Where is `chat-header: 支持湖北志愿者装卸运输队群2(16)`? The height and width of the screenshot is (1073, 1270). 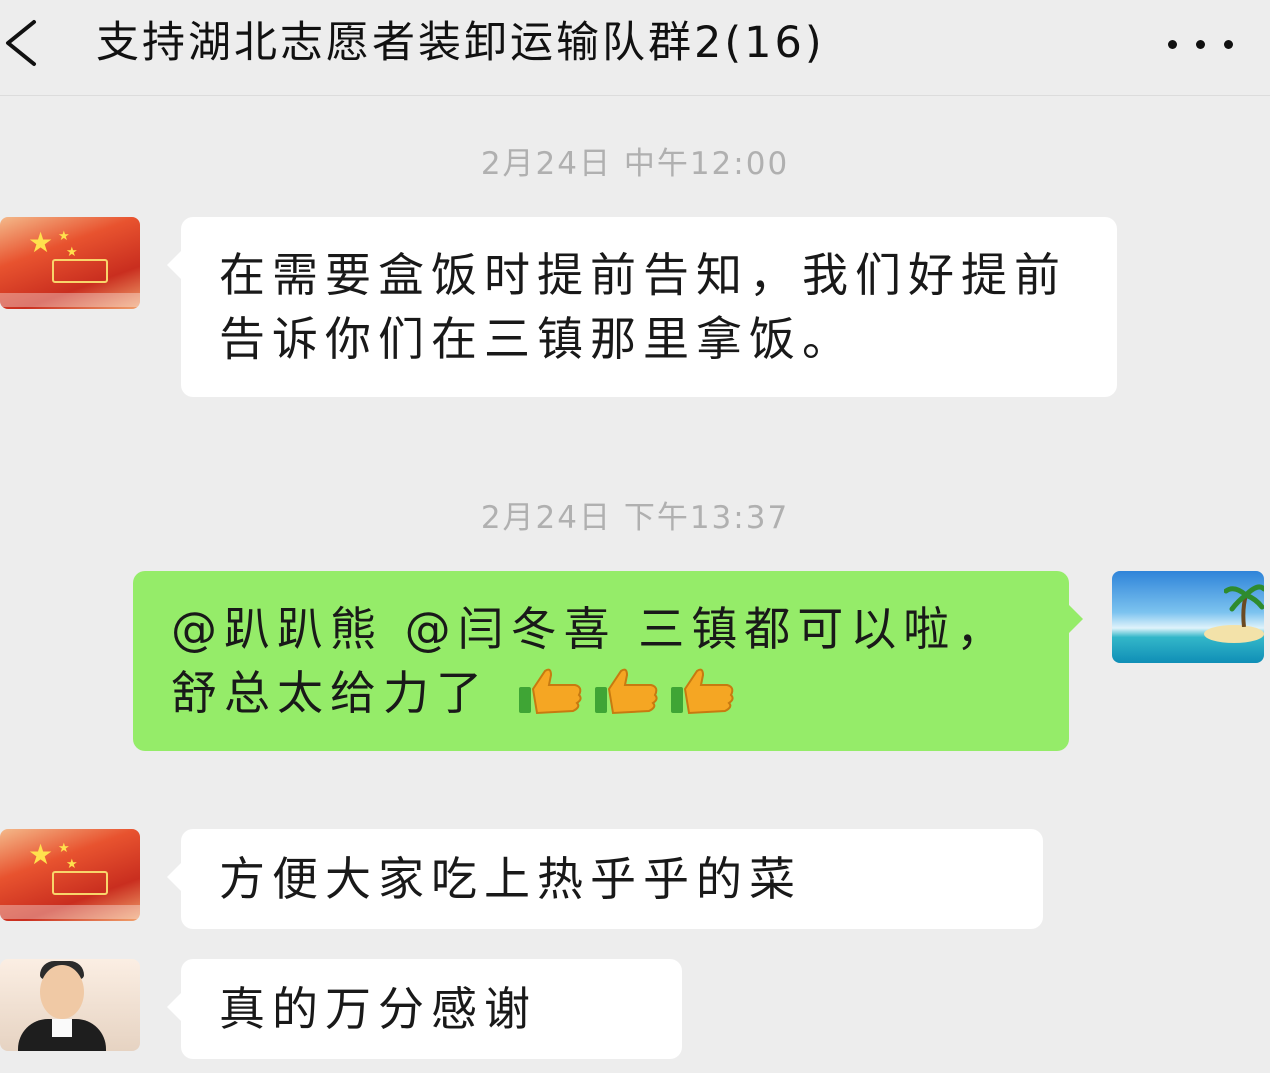
chat-header: 支持湖北志愿者装卸运输队群2(16) is located at coordinates (635, 48).